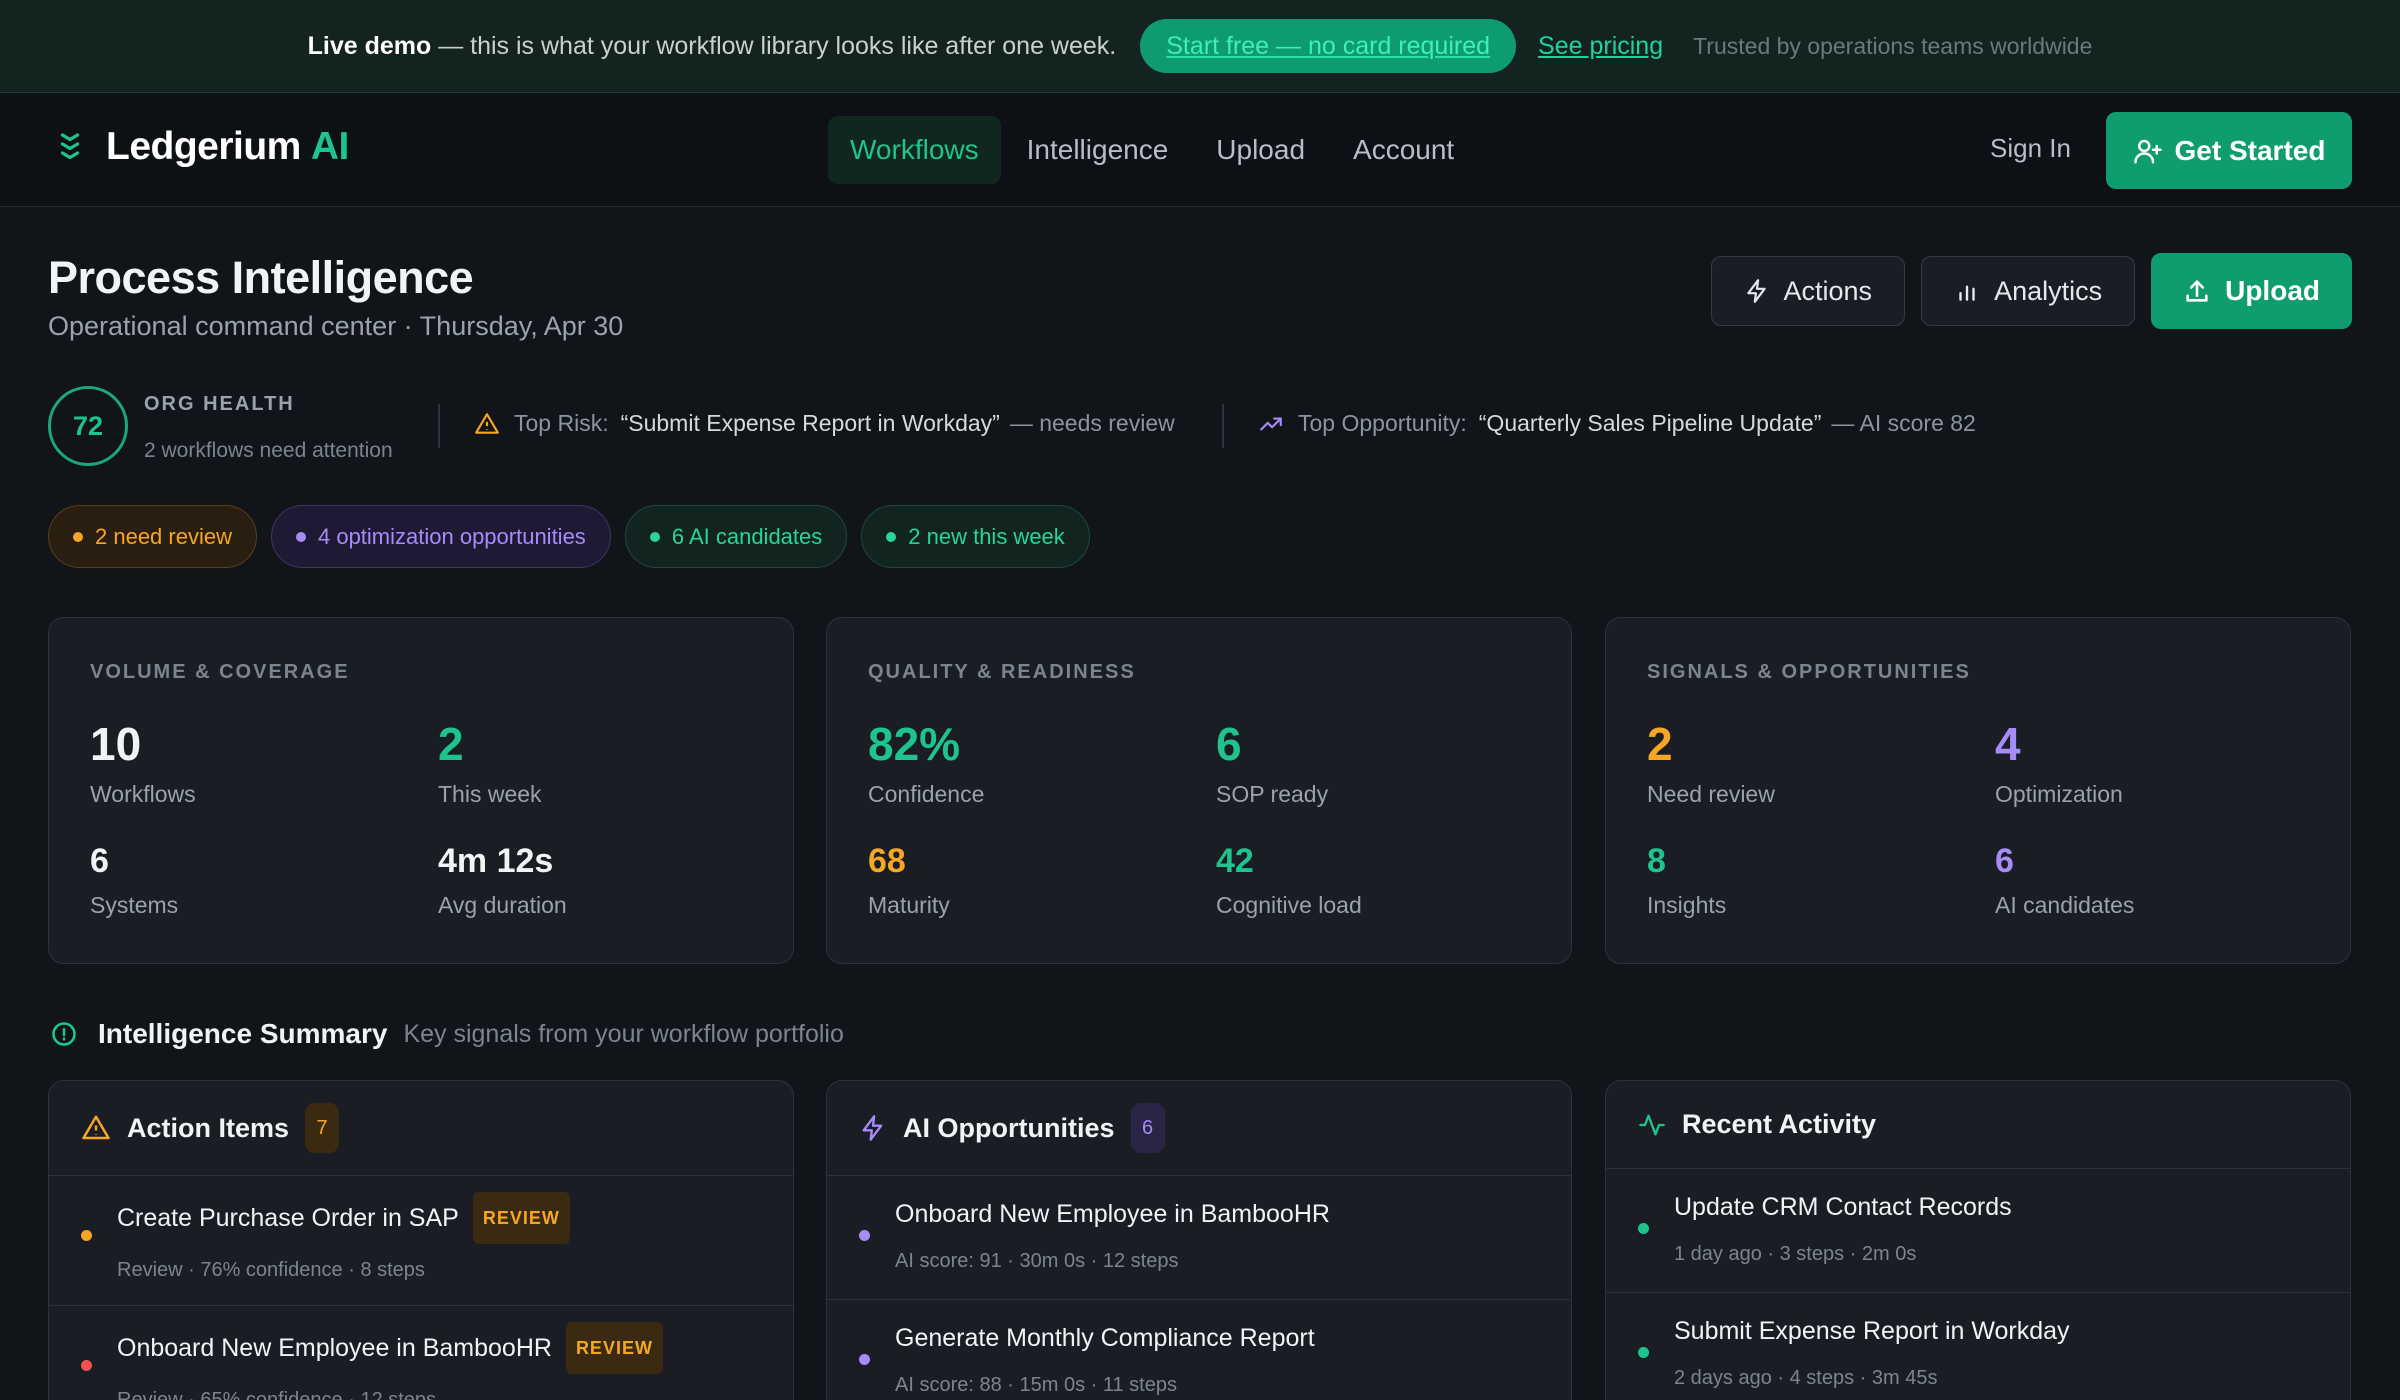  What do you see at coordinates (1092, 423) in the screenshot?
I see `top-risk-note: — needs review` at bounding box center [1092, 423].